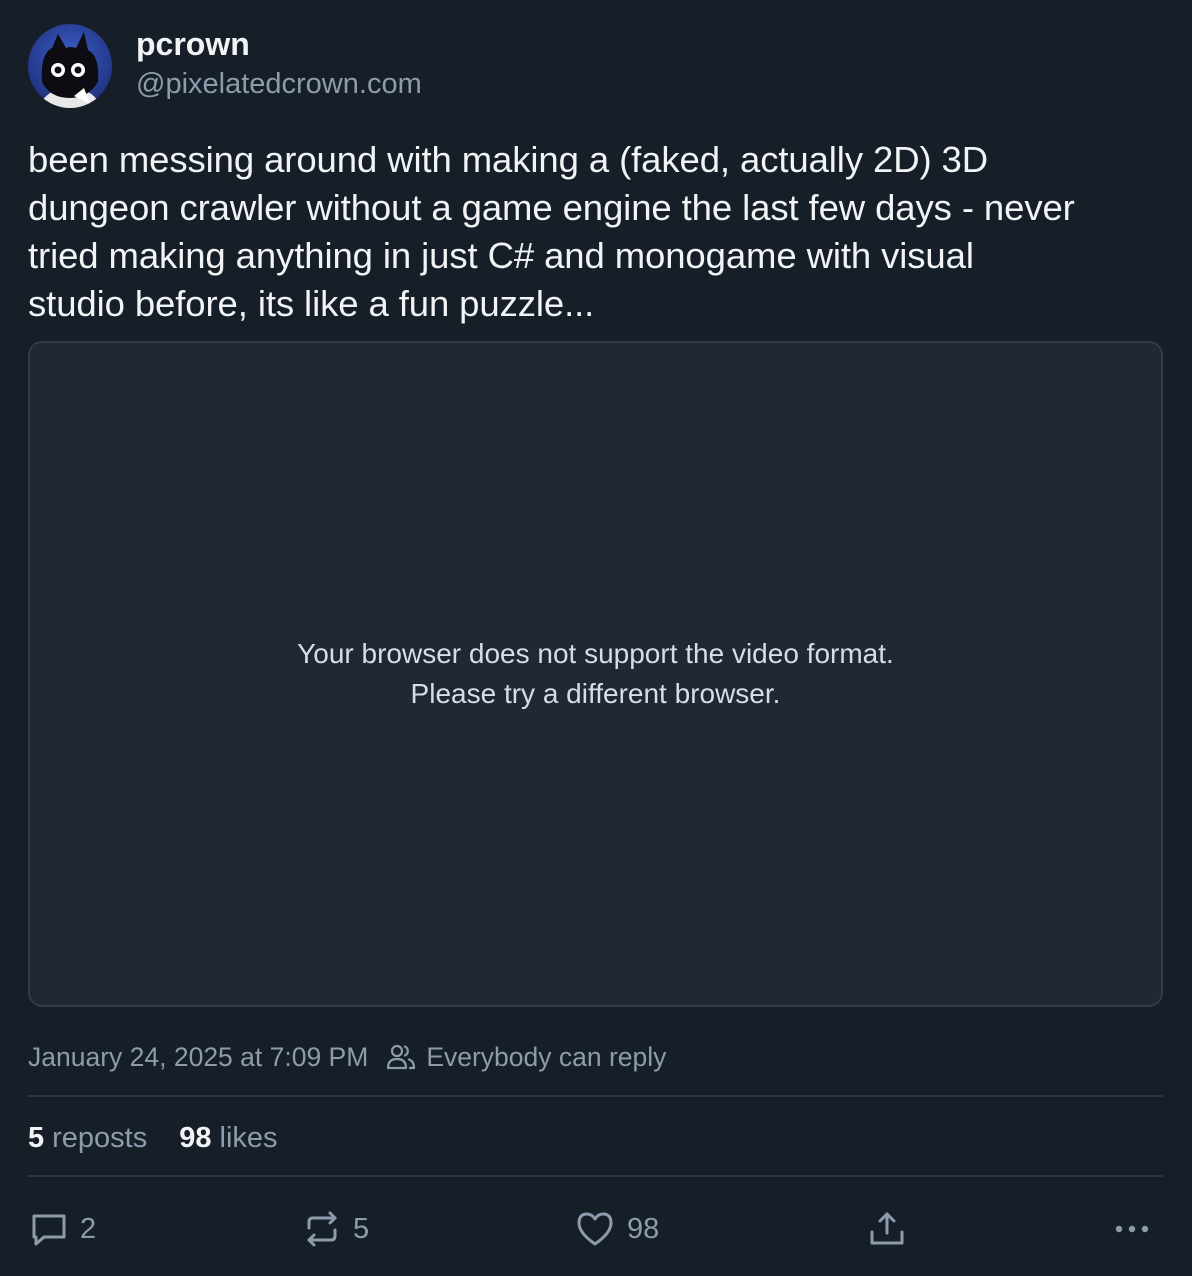 The image size is (1192, 1276). What do you see at coordinates (153, 1138) in the screenshot?
I see `engagement-stats: 5 reposts 98 likes` at bounding box center [153, 1138].